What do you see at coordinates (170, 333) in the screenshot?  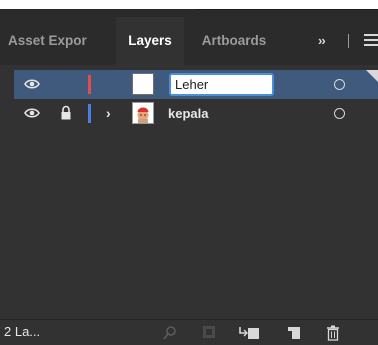 I see `search-icon` at bounding box center [170, 333].